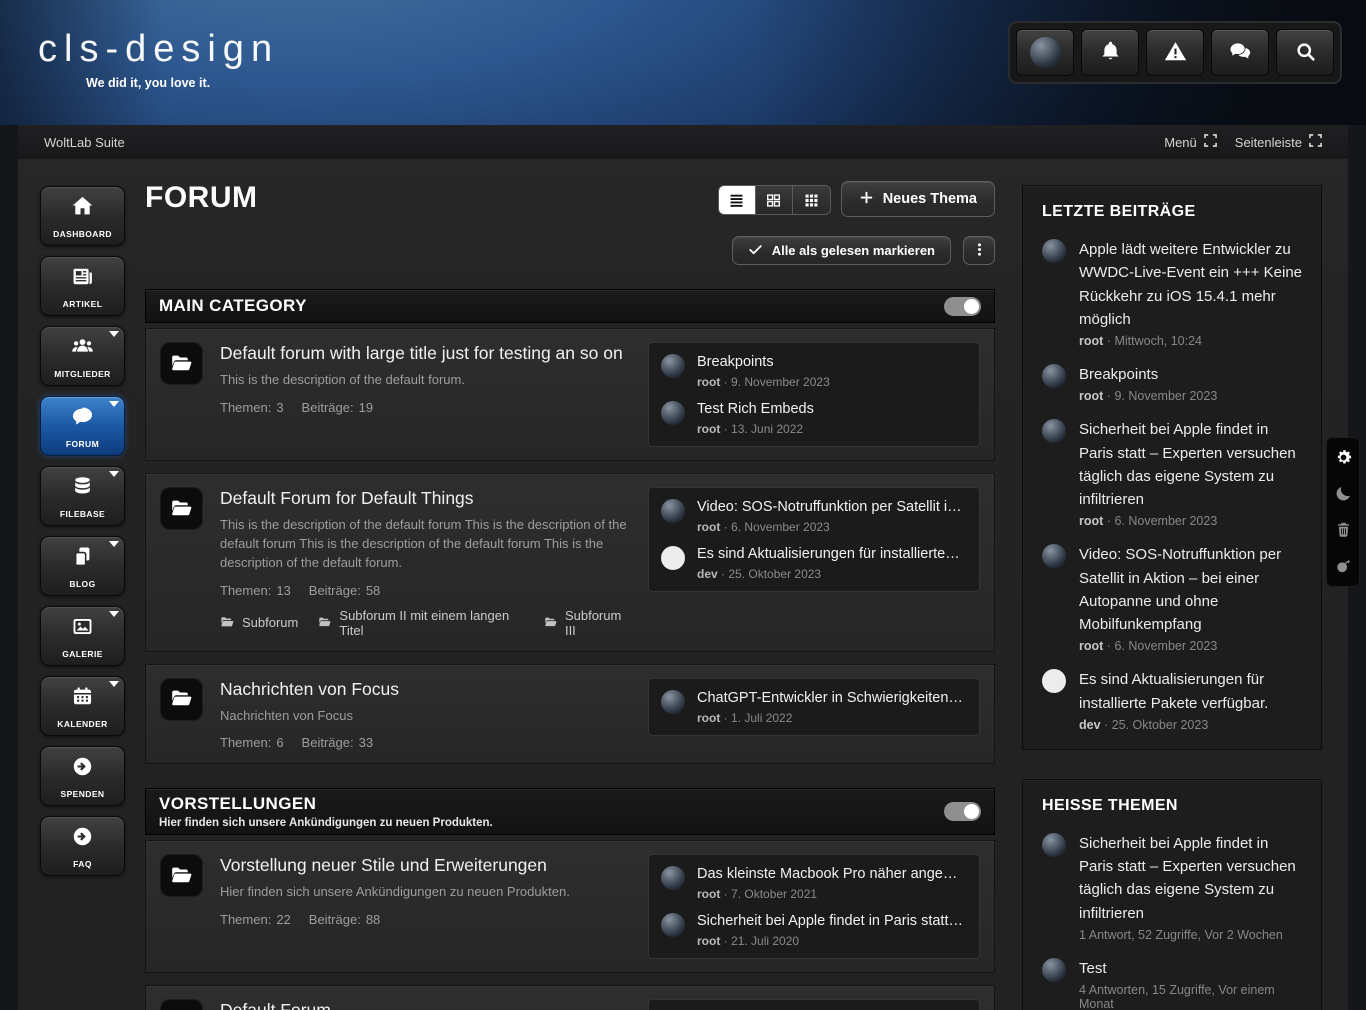 The image size is (1366, 1010). Describe the element at coordinates (1093, 968) in the screenshot. I see `hot-topic-title: Test` at that location.